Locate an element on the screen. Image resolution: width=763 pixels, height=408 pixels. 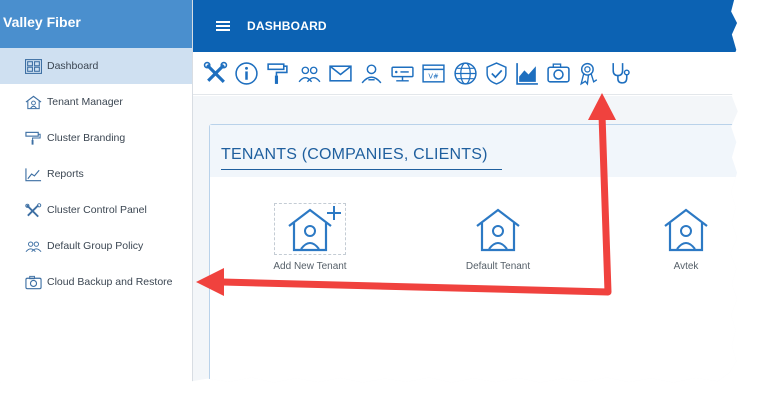
area-chart-icon is located at coordinates (527, 73).